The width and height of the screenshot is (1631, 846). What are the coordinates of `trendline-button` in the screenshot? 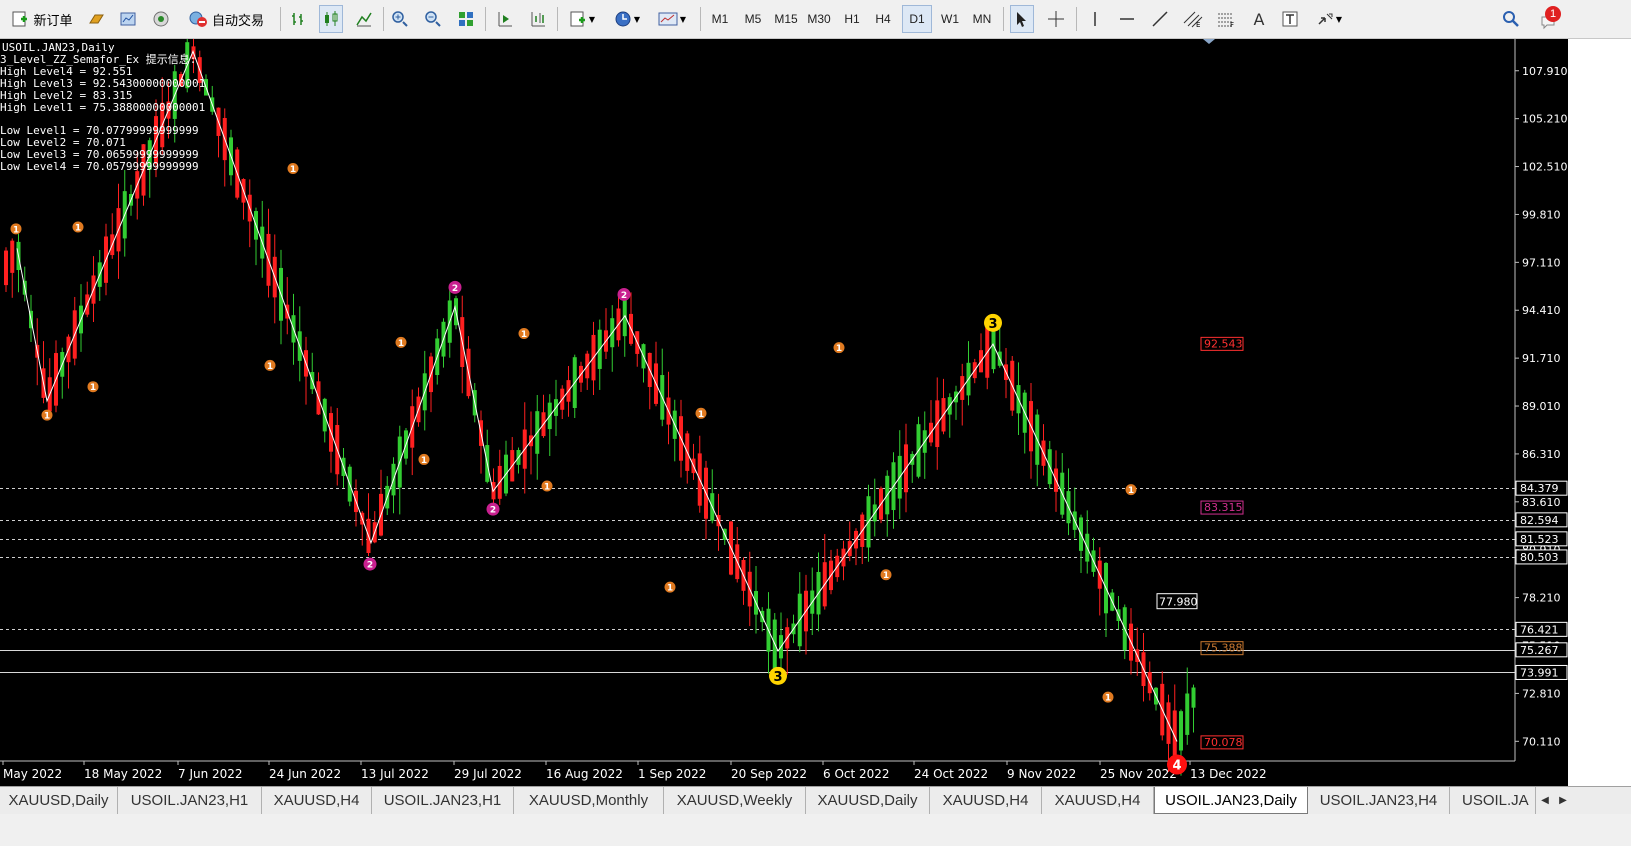 It's located at (1160, 19).